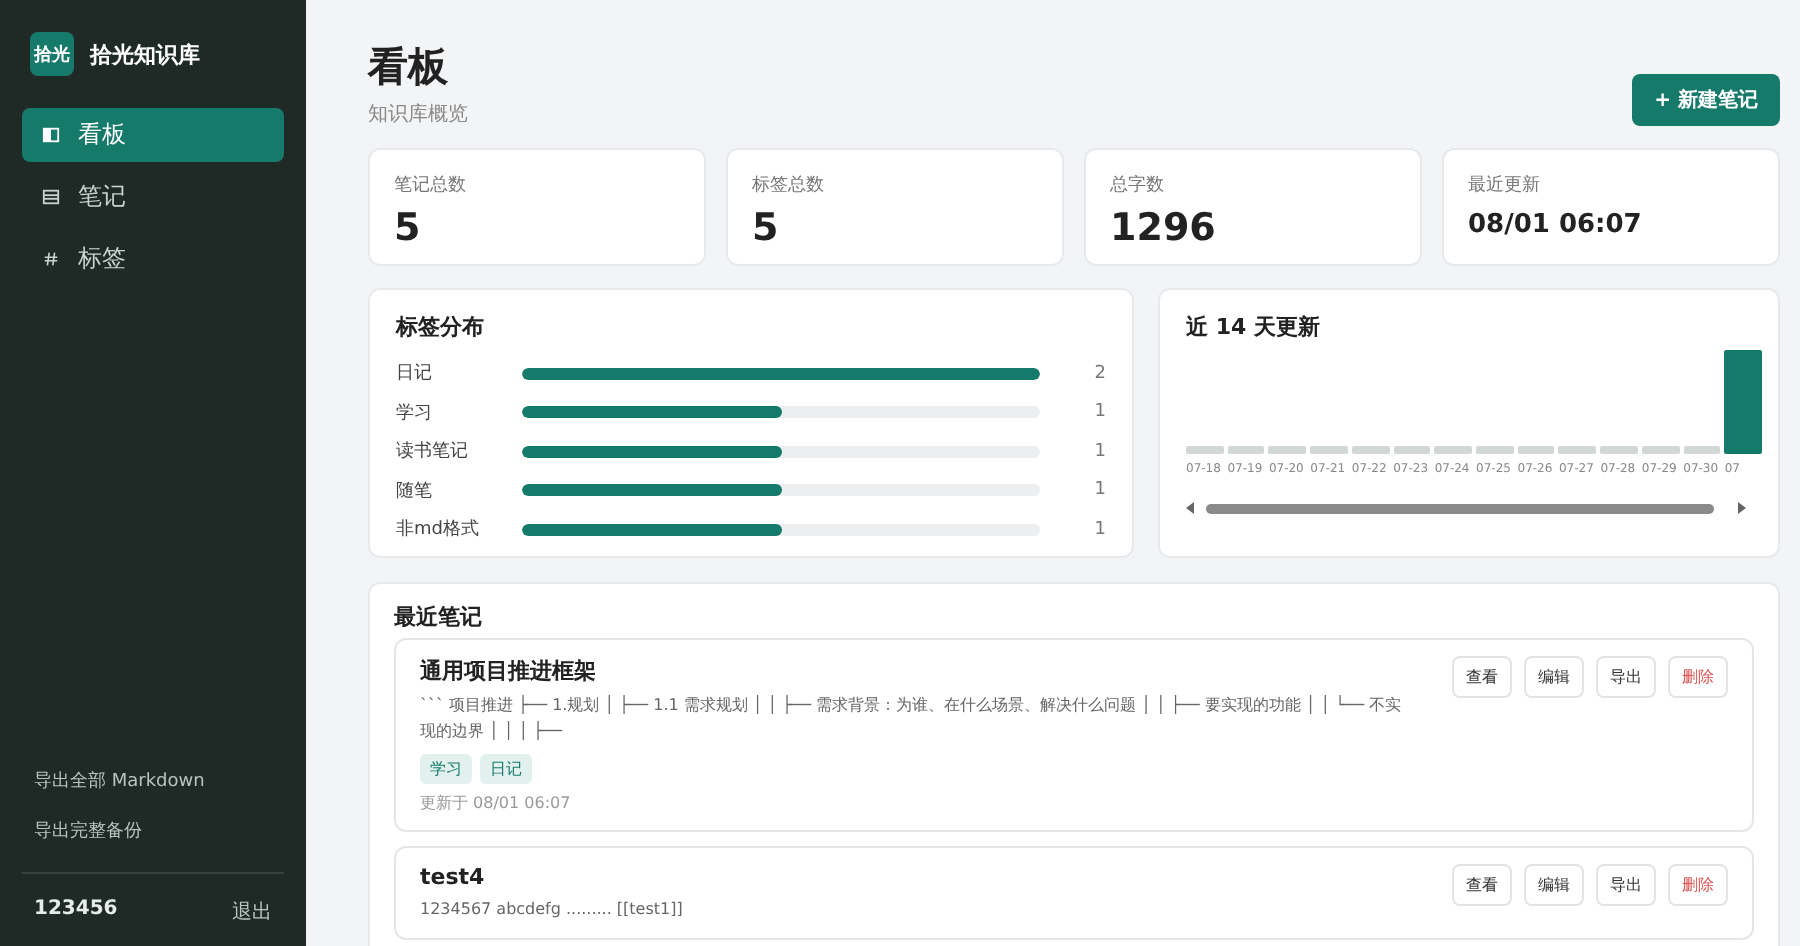 This screenshot has width=1800, height=946. What do you see at coordinates (153, 831) in the screenshot?
I see `sidebar-link: 导出完整备份` at bounding box center [153, 831].